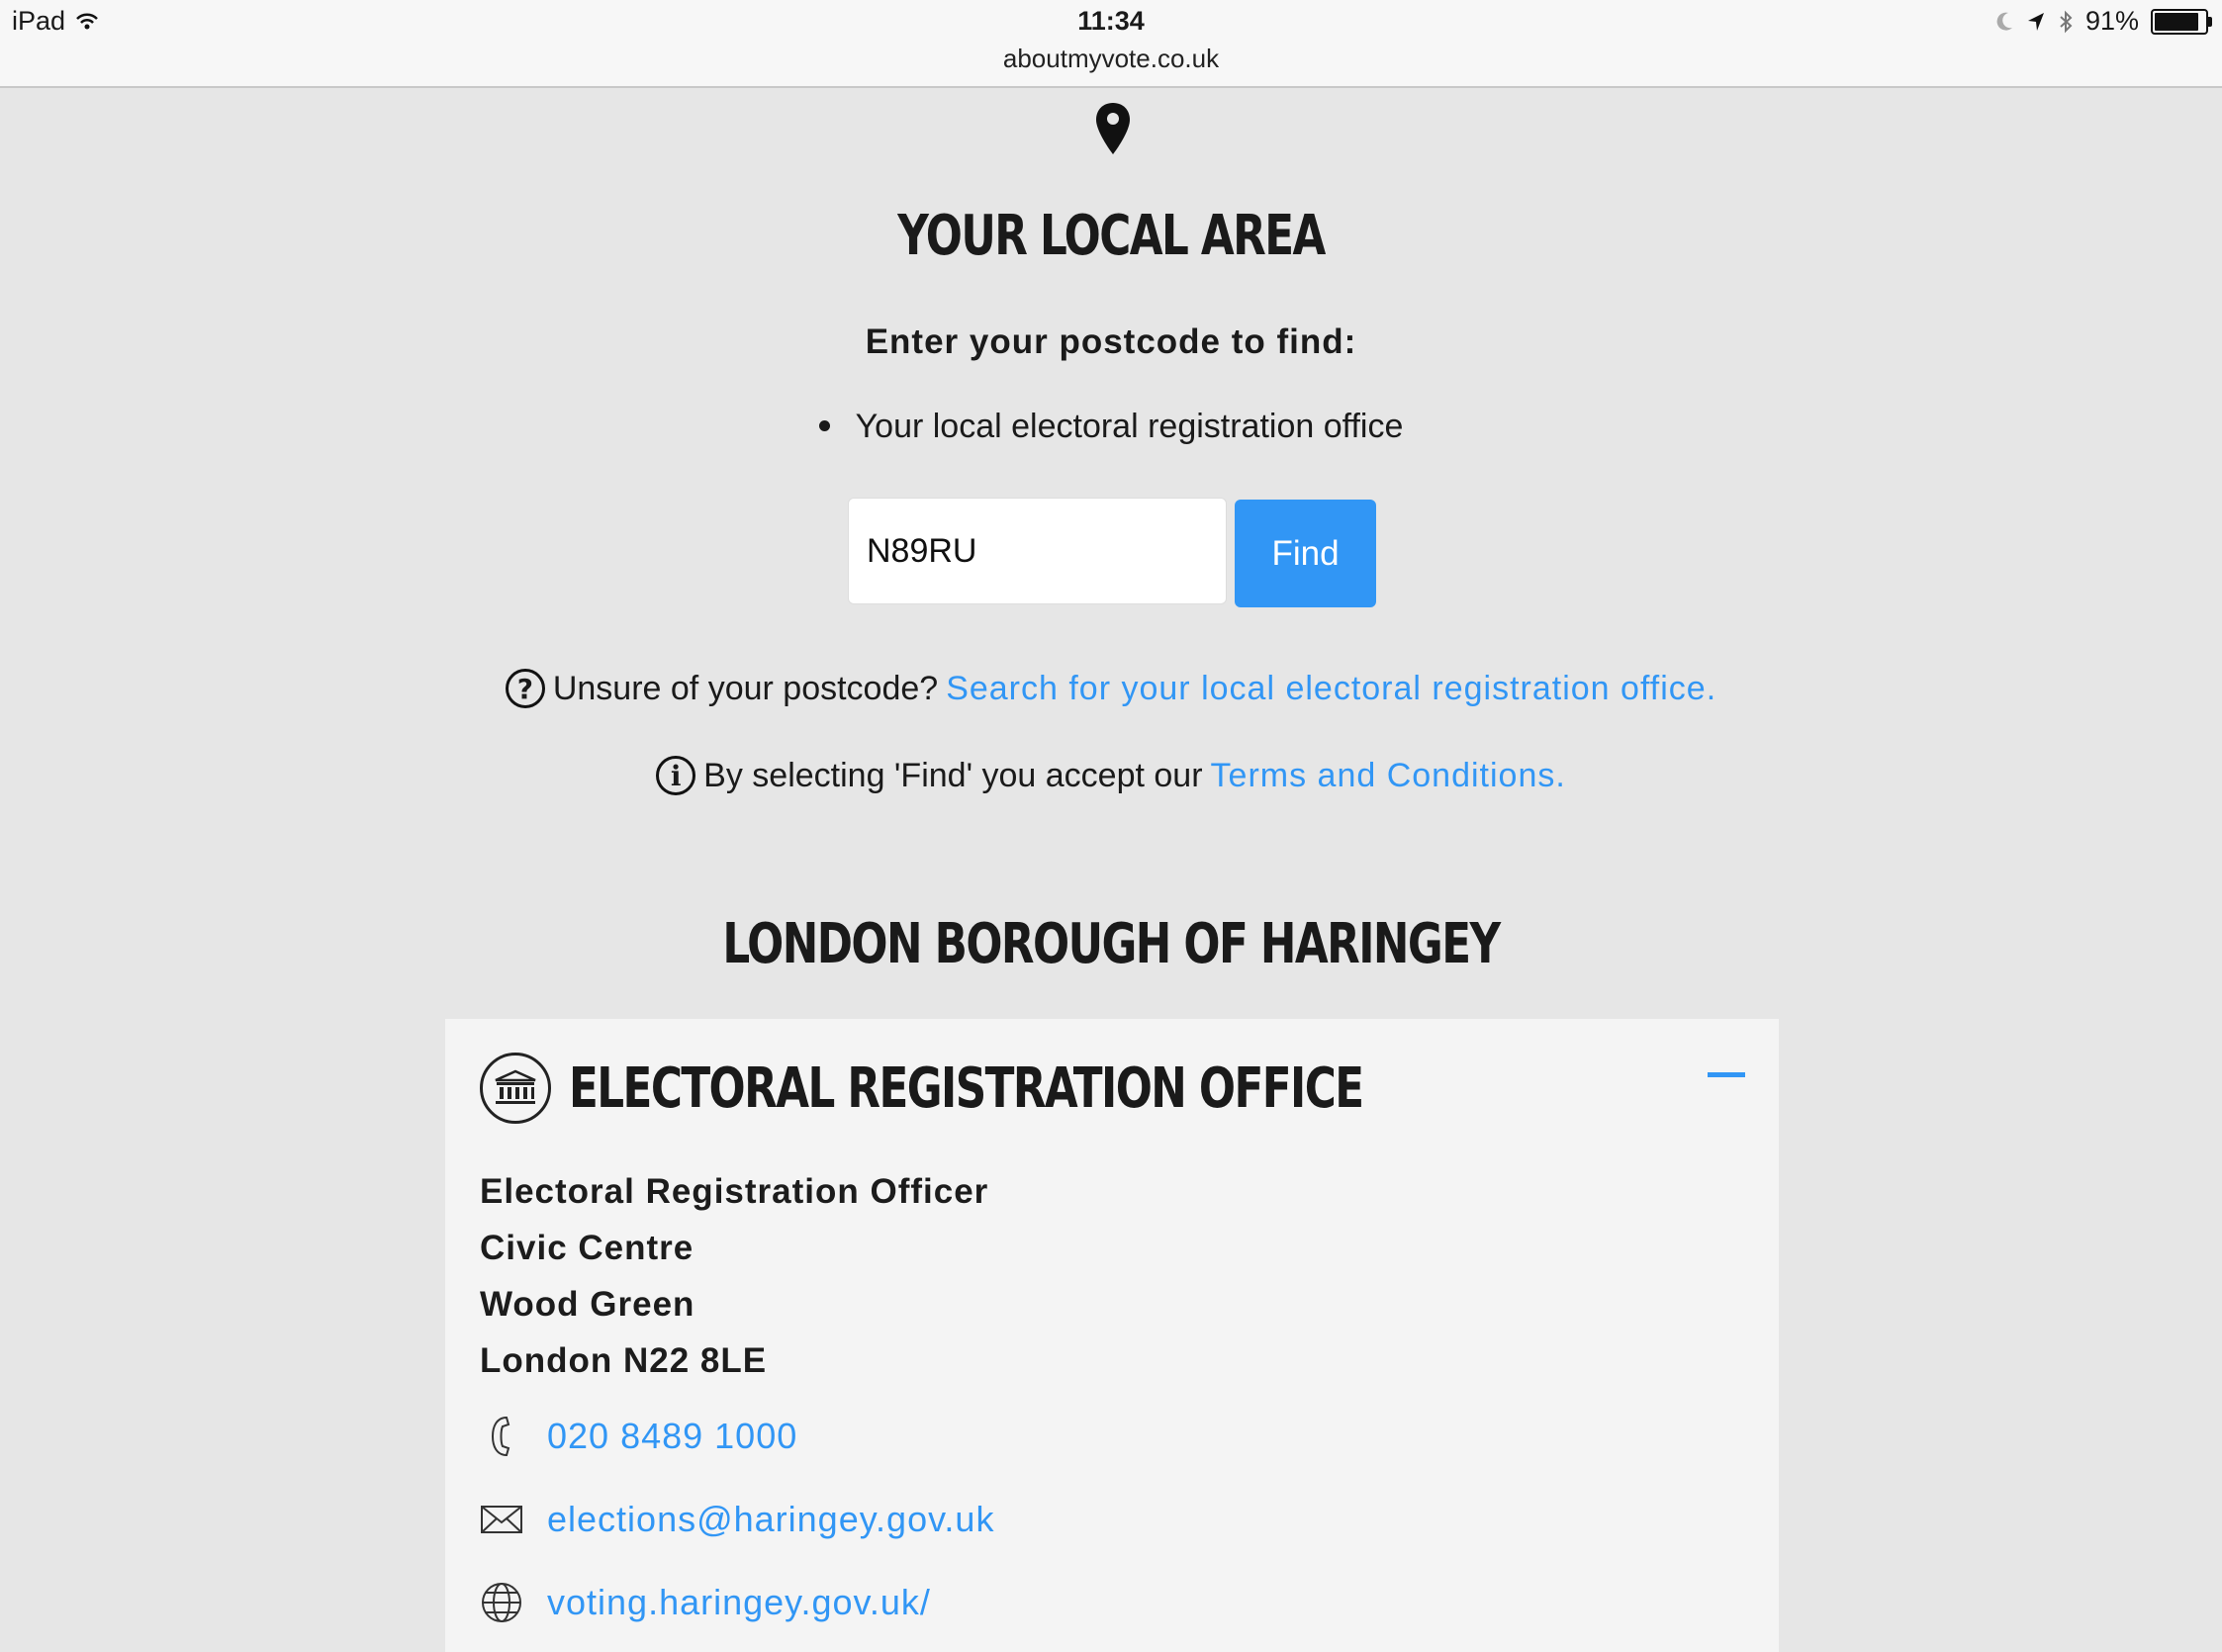 The image size is (2222, 1652). I want to click on intro-text: Enter your postcode to find:, so click(1111, 341).